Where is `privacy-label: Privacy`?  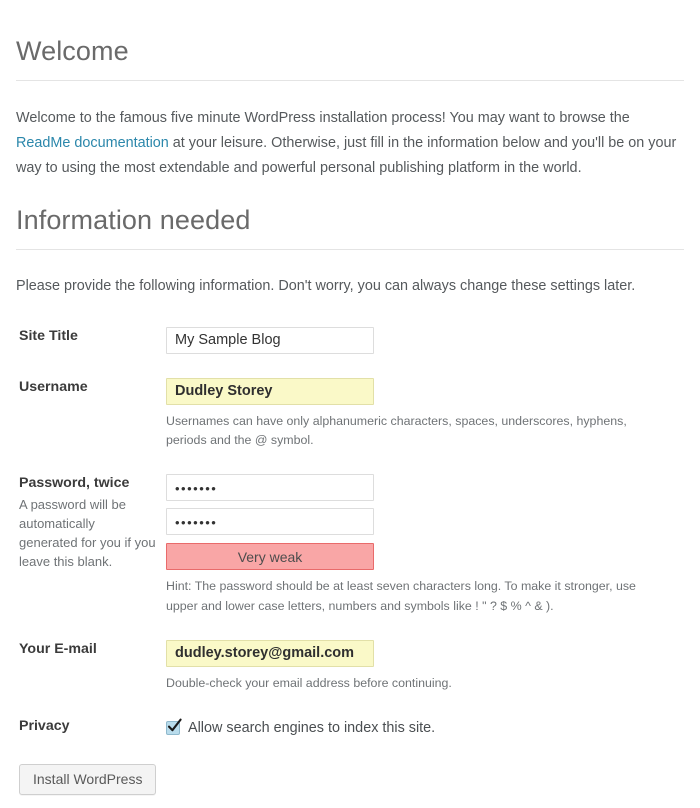 privacy-label: Privacy is located at coordinates (44, 725).